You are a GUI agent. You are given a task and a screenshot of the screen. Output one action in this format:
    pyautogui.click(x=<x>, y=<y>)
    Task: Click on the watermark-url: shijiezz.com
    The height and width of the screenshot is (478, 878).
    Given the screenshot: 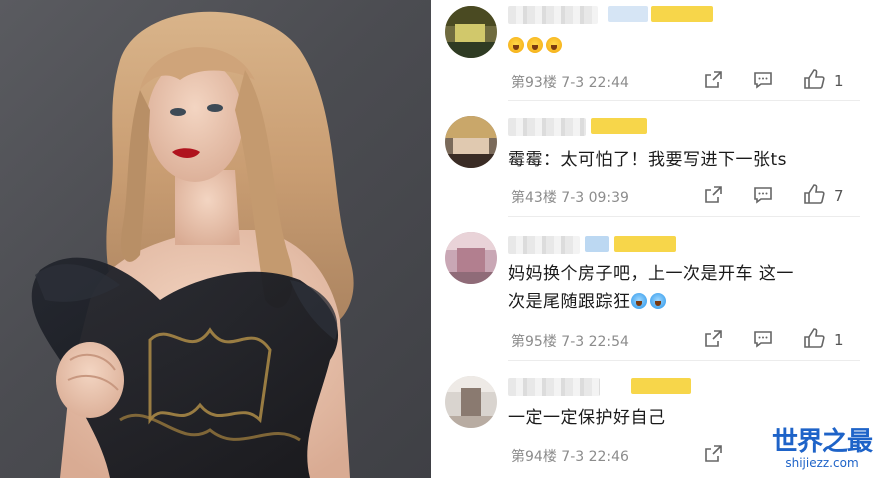 What is the action you would take?
    pyautogui.click(x=822, y=463)
    